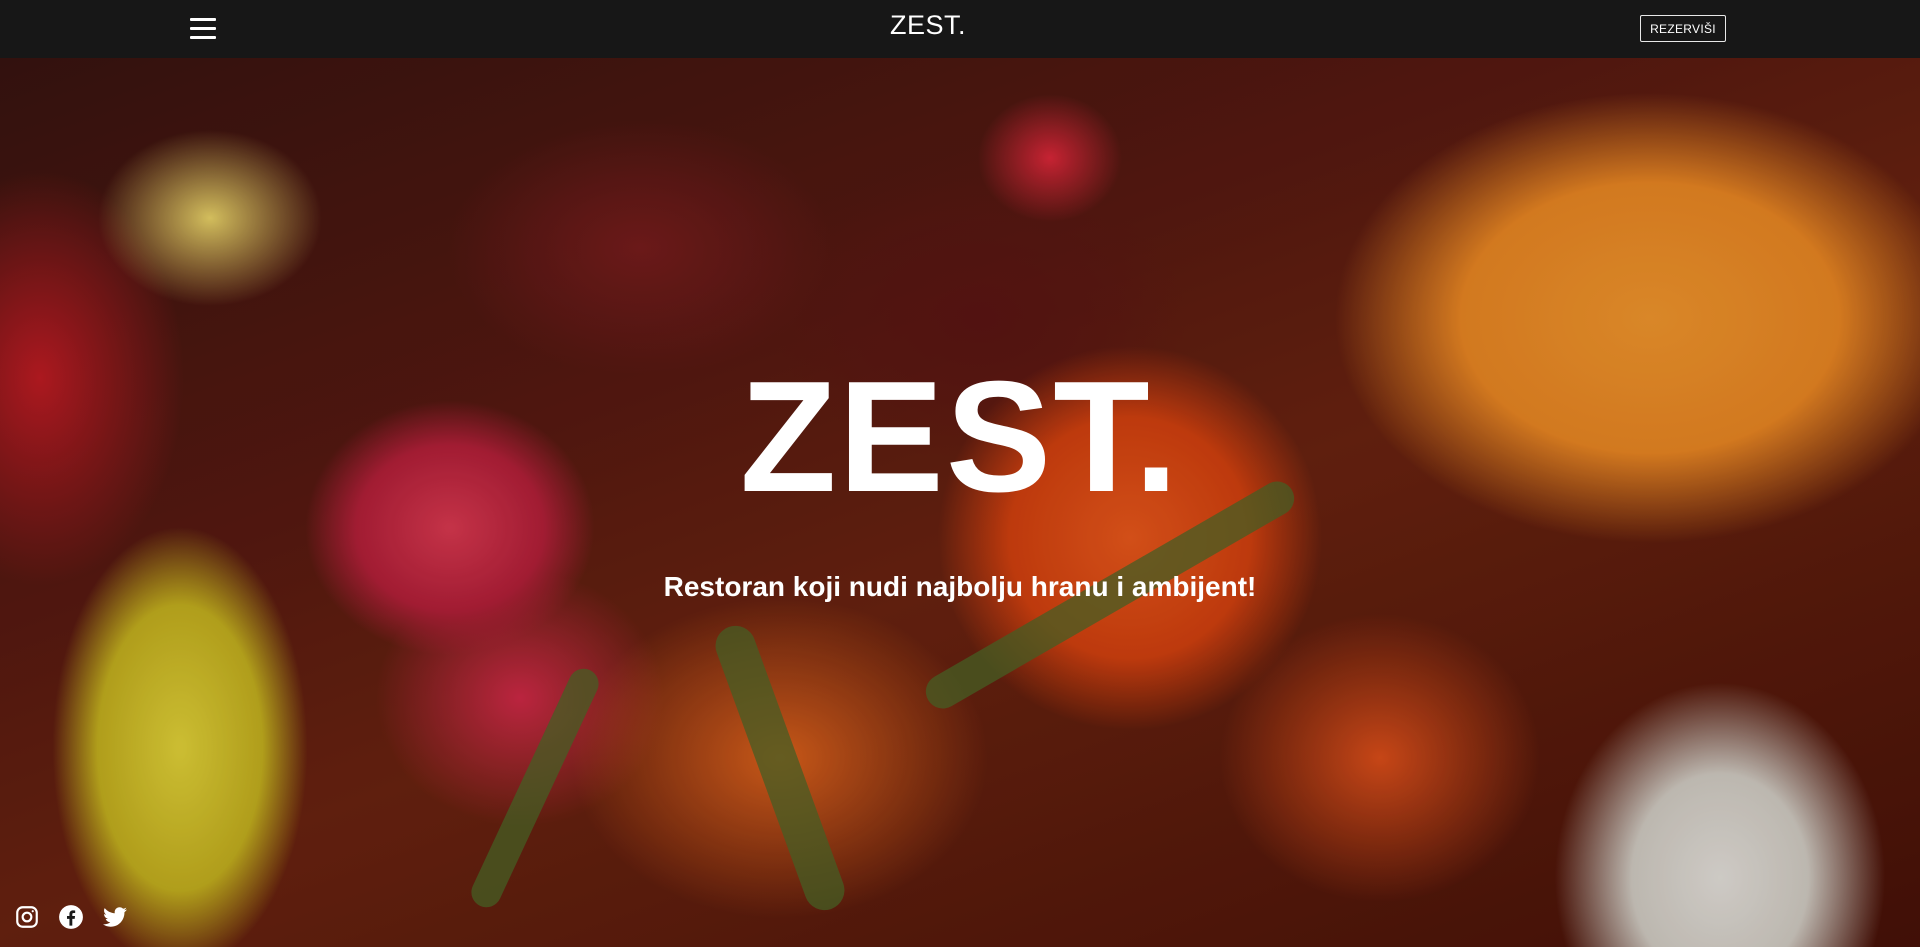 This screenshot has width=1920, height=947. Describe the element at coordinates (115, 917) in the screenshot. I see `twitter-icon` at that location.